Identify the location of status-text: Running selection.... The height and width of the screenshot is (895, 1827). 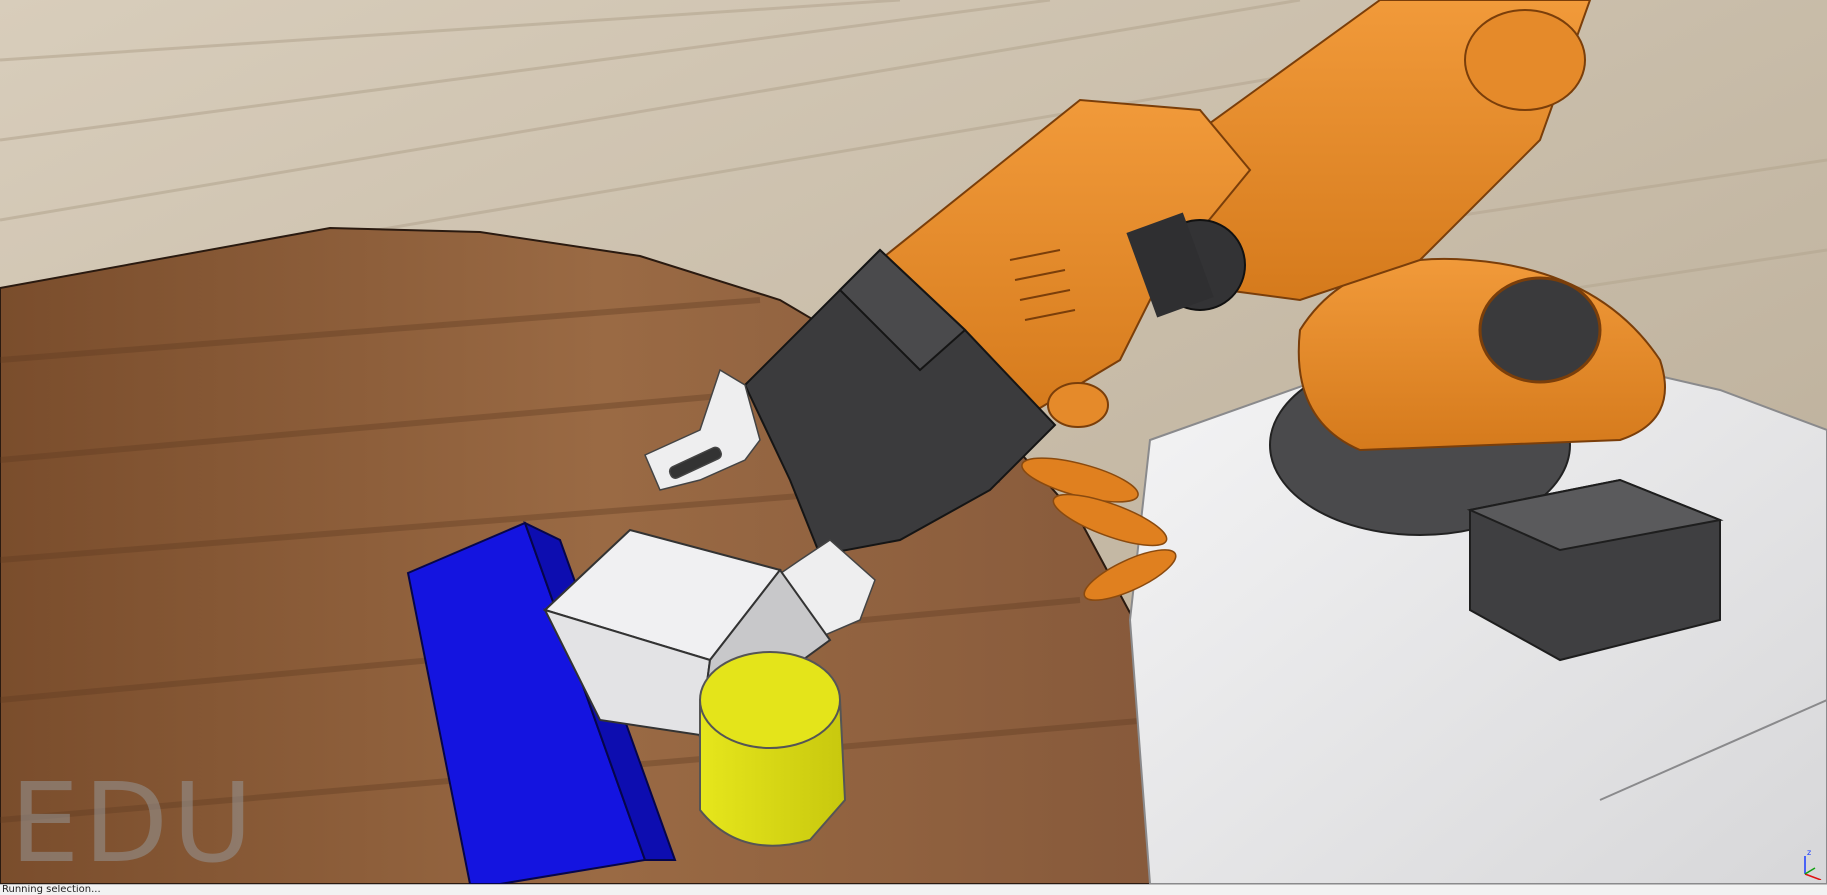
(51, 889).